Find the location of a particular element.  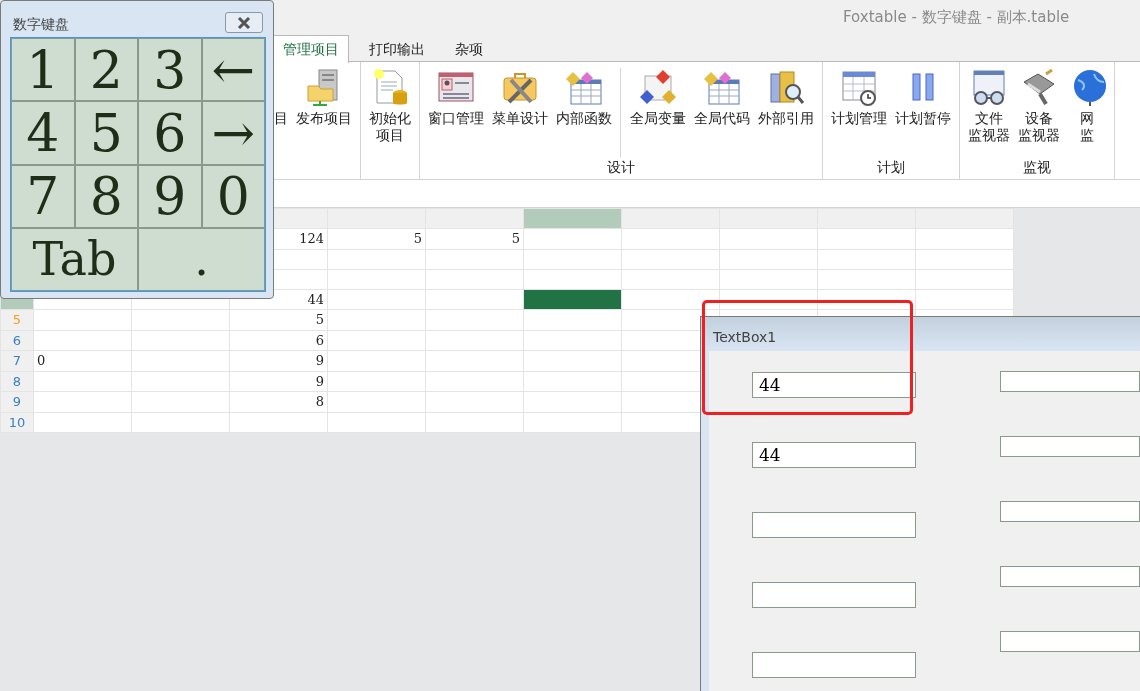

window-title: TextBox1 is located at coordinates (920, 334).